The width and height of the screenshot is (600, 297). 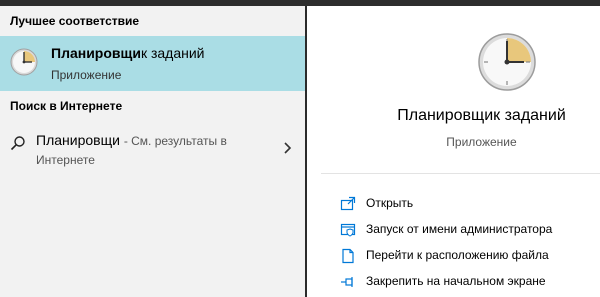 What do you see at coordinates (453, 204) in the screenshot?
I see `action-open: Открыть` at bounding box center [453, 204].